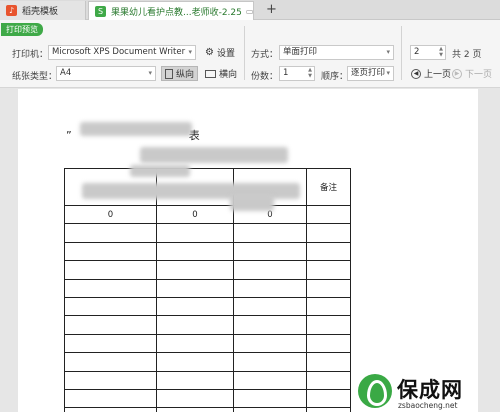 The width and height of the screenshot is (500, 412). Describe the element at coordinates (22, 29) in the screenshot. I see `print-preview-tag: 打印预览` at that location.